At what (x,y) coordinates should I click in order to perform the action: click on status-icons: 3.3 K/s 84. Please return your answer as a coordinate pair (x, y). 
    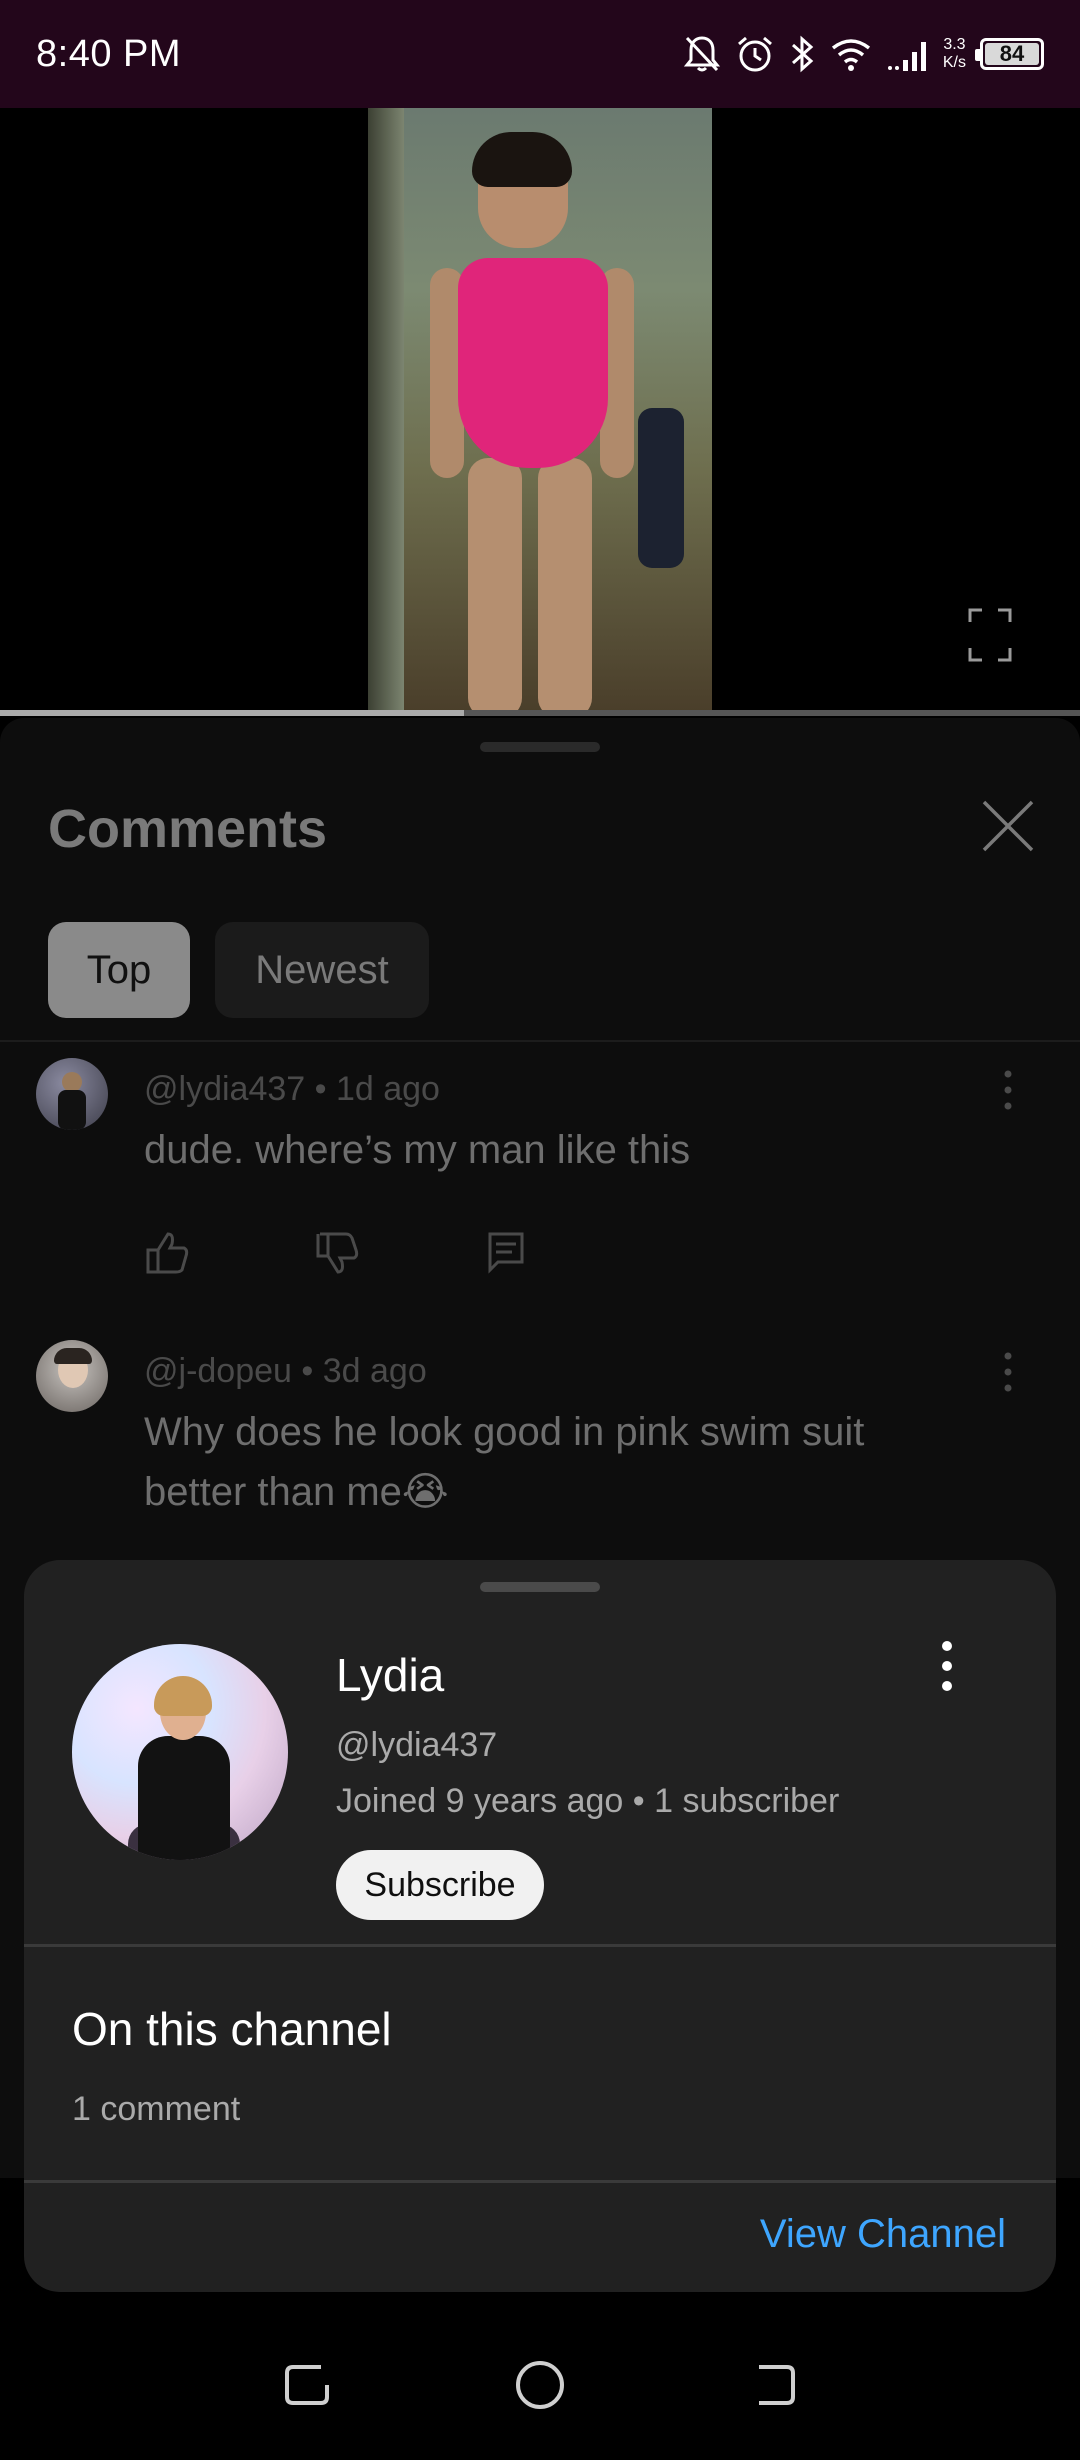
    Looking at the image, I should click on (863, 54).